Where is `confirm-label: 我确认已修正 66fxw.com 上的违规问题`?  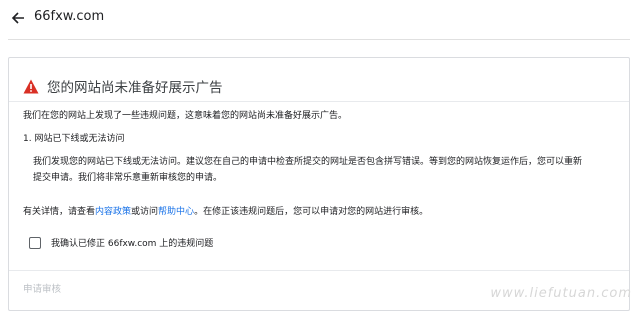 confirm-label: 我确认已修正 66fxw.com 上的违规问题 is located at coordinates (132, 242).